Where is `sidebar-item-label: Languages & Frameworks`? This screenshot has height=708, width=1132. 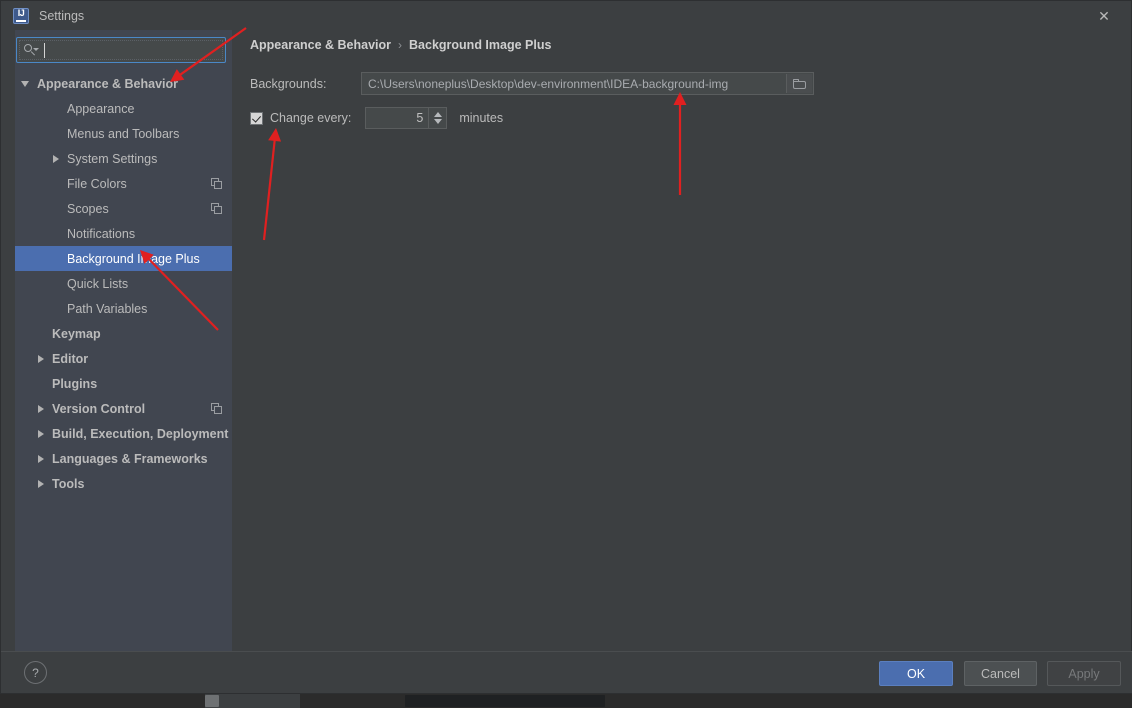
sidebar-item-label: Languages & Frameworks is located at coordinates (130, 458).